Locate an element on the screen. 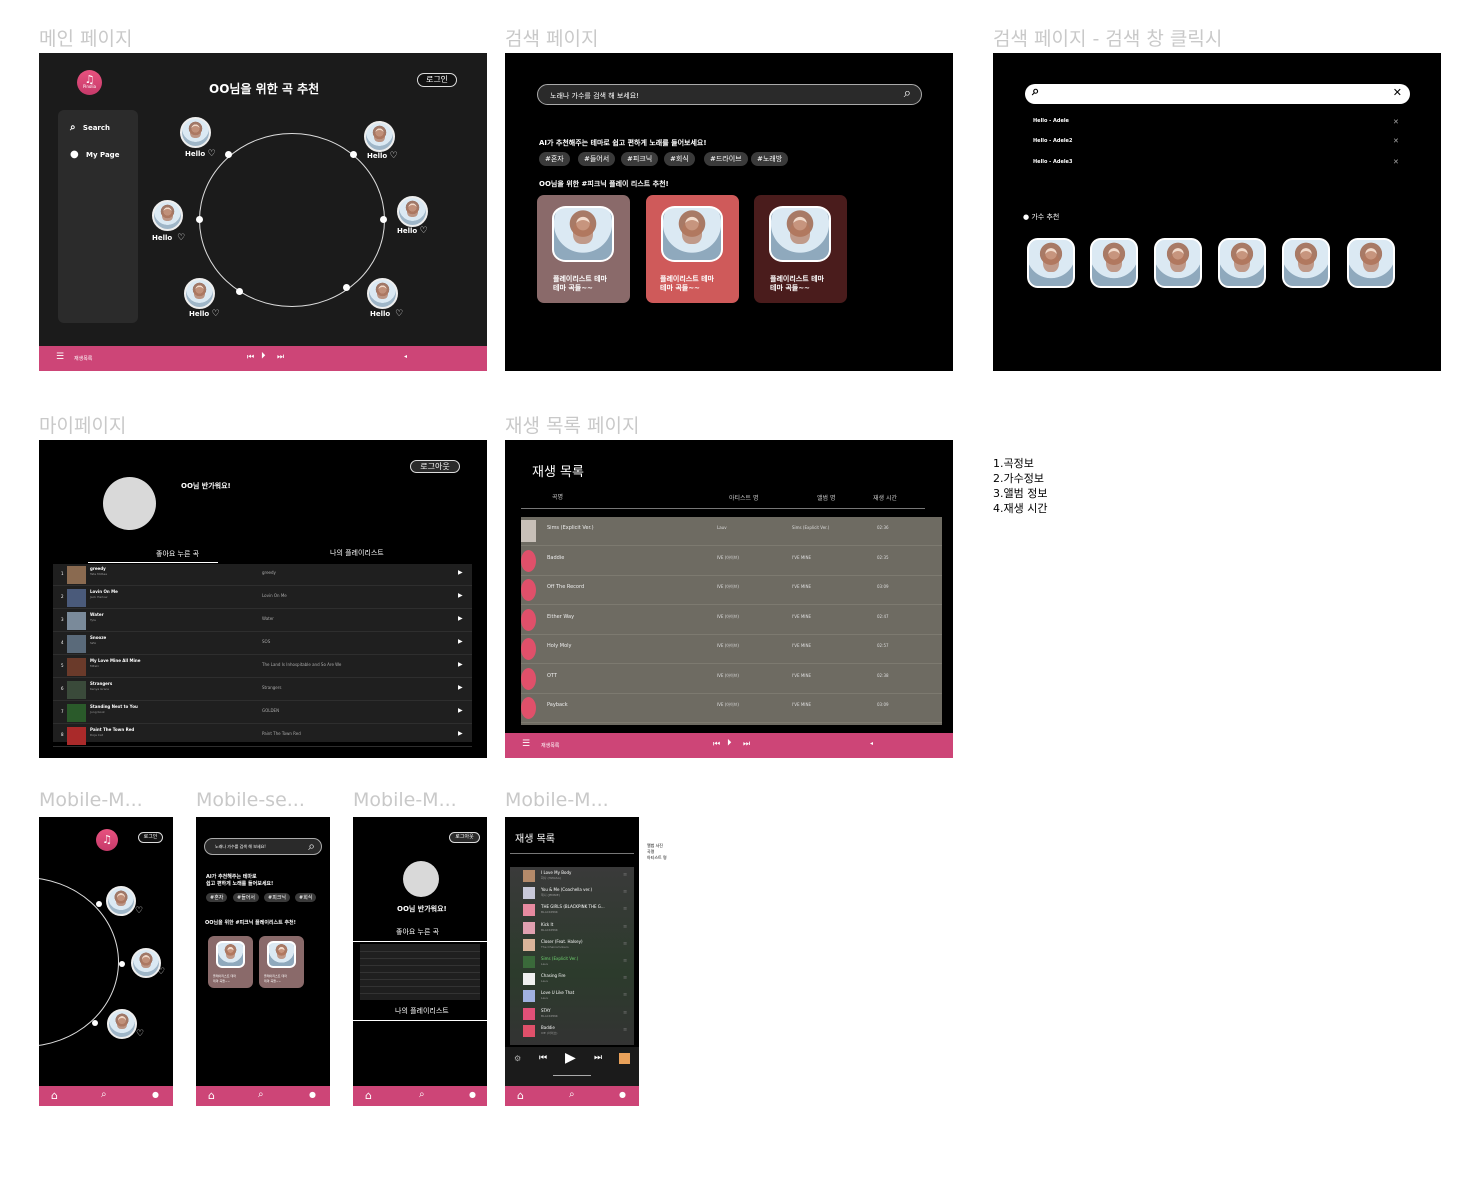  progress-bar is located at coordinates (572, 1075).